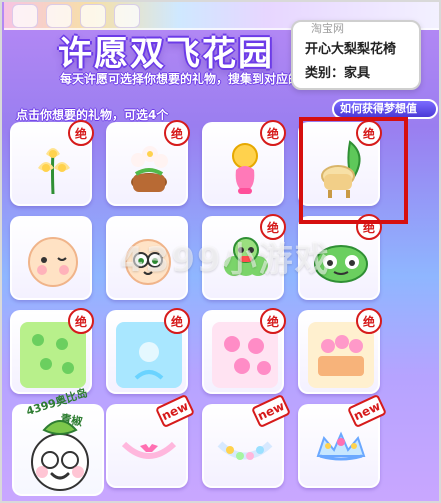  Describe the element at coordinates (148, 351) in the screenshot. I see `gift-card-fairy-background: 绝` at that location.